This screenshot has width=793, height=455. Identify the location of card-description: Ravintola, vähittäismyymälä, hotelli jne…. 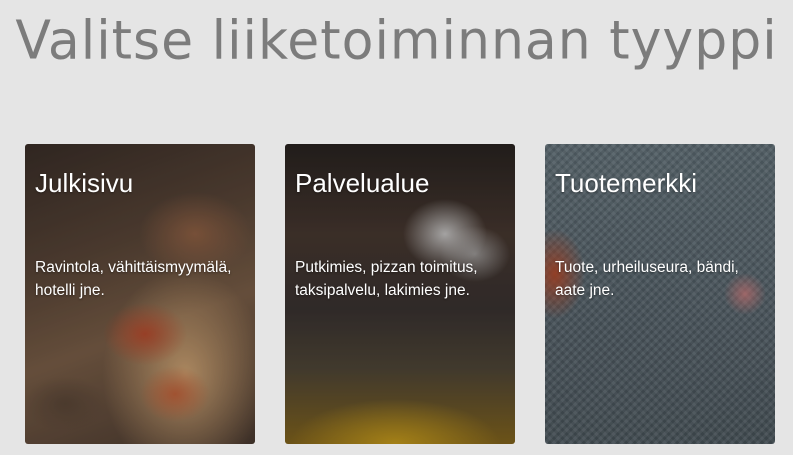
(133, 279).